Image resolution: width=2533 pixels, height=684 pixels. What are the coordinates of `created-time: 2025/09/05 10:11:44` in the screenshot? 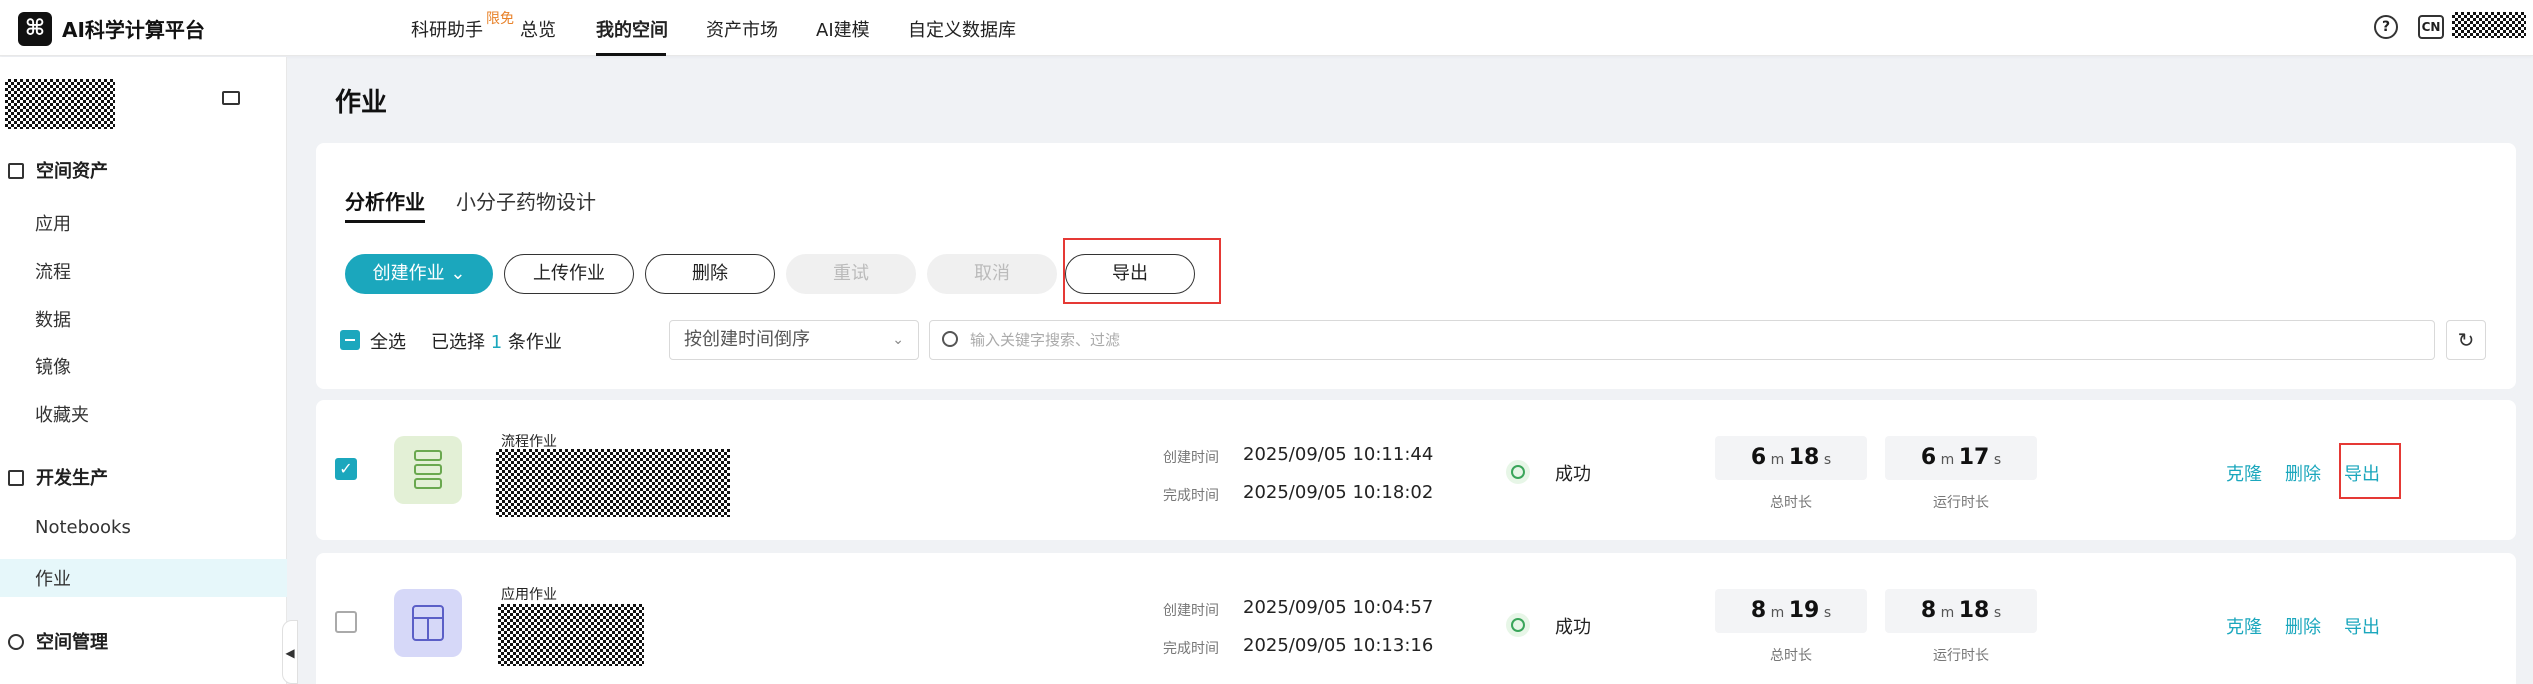 It's located at (1338, 454).